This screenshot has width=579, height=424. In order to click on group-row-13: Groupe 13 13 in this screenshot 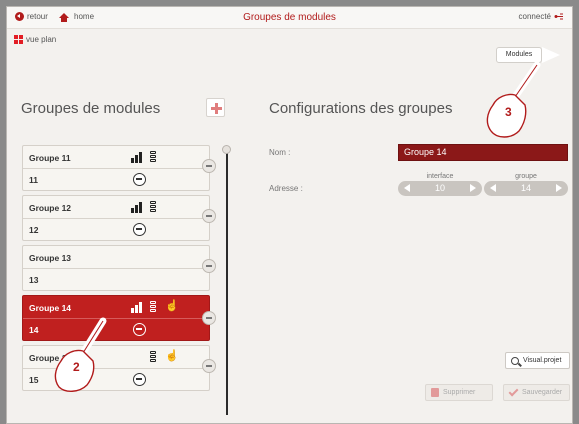, I will do `click(116, 268)`.